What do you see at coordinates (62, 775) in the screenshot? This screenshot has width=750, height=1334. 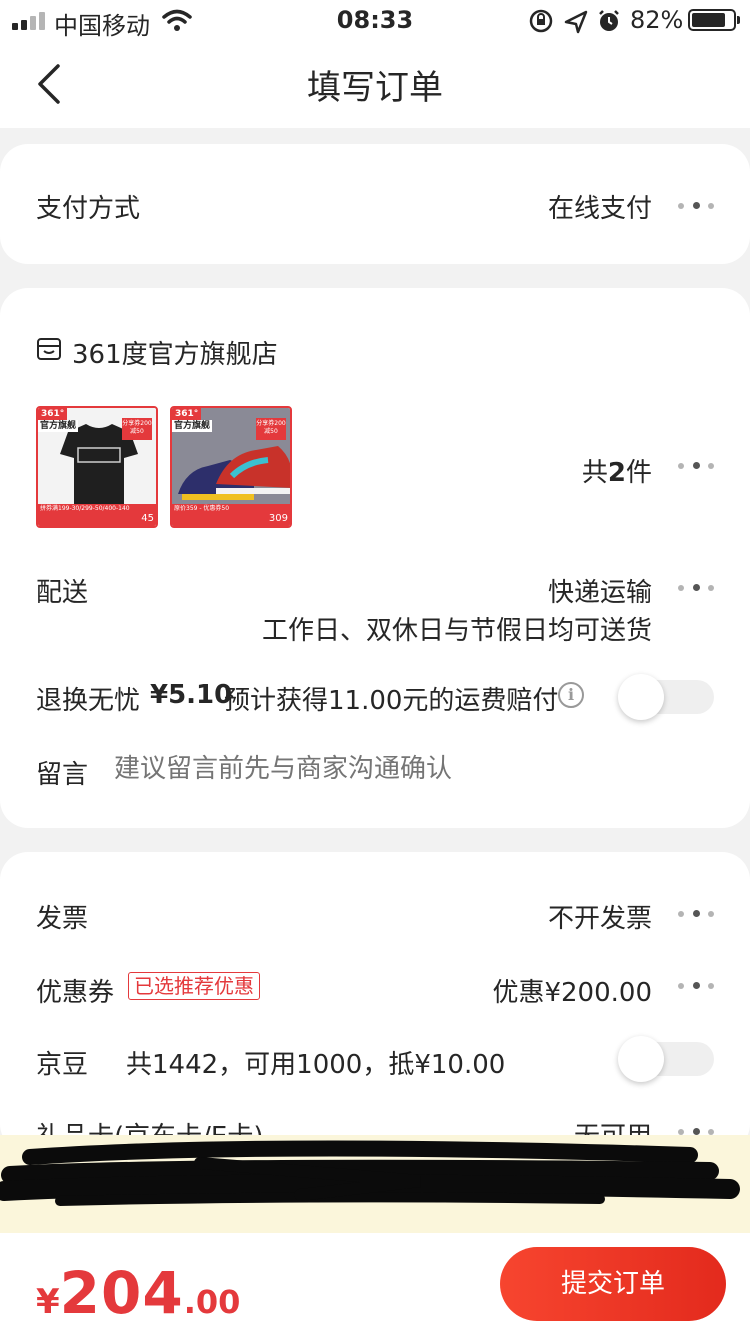 I see `message-label: 留言` at bounding box center [62, 775].